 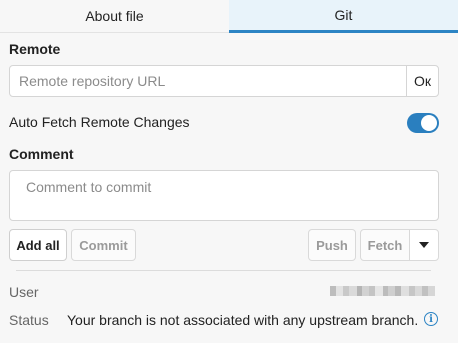 What do you see at coordinates (24, 292) in the screenshot?
I see `user-label: User` at bounding box center [24, 292].